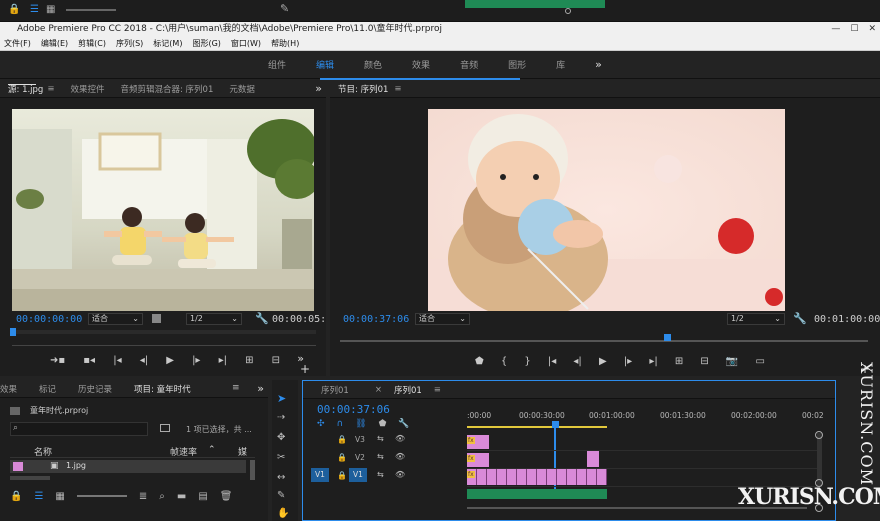 The height and width of the screenshot is (521, 880). I want to click on trash-icon: 🗑, so click(226, 496).